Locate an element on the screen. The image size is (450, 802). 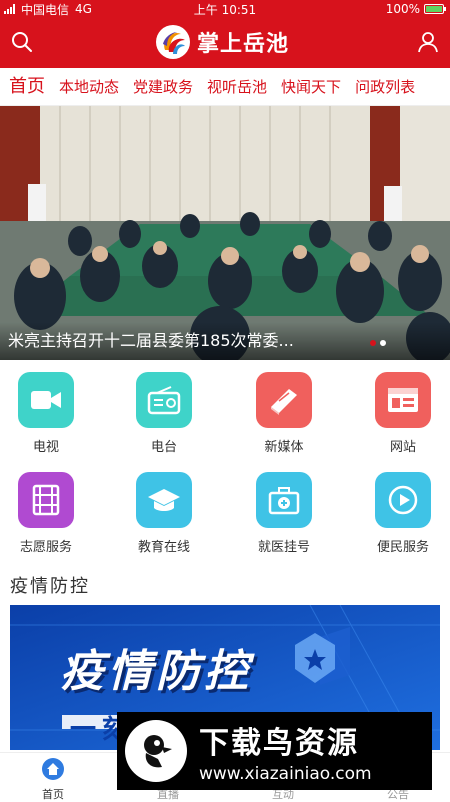
watermark-url: www.xiazainiao.com is located at coordinates (285, 774).